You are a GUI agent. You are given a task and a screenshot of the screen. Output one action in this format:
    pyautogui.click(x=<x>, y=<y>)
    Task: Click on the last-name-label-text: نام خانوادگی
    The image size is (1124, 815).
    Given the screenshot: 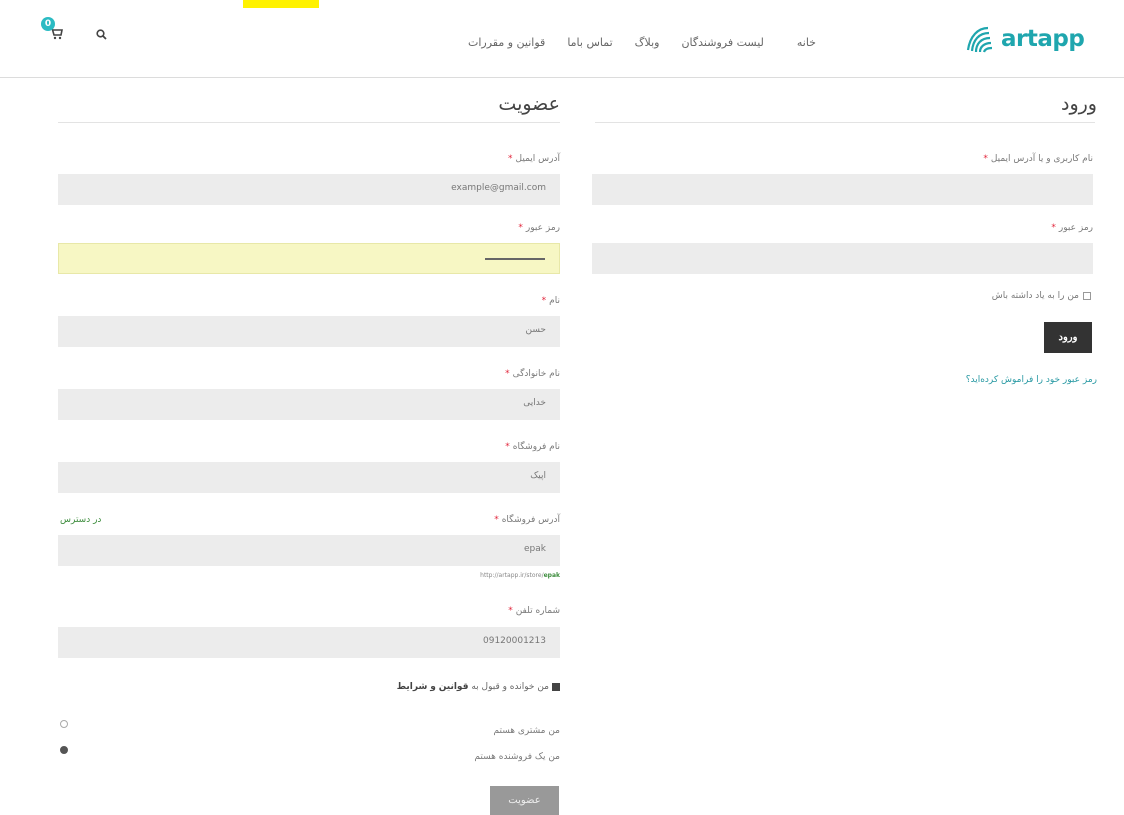 What is the action you would take?
    pyautogui.click(x=536, y=374)
    